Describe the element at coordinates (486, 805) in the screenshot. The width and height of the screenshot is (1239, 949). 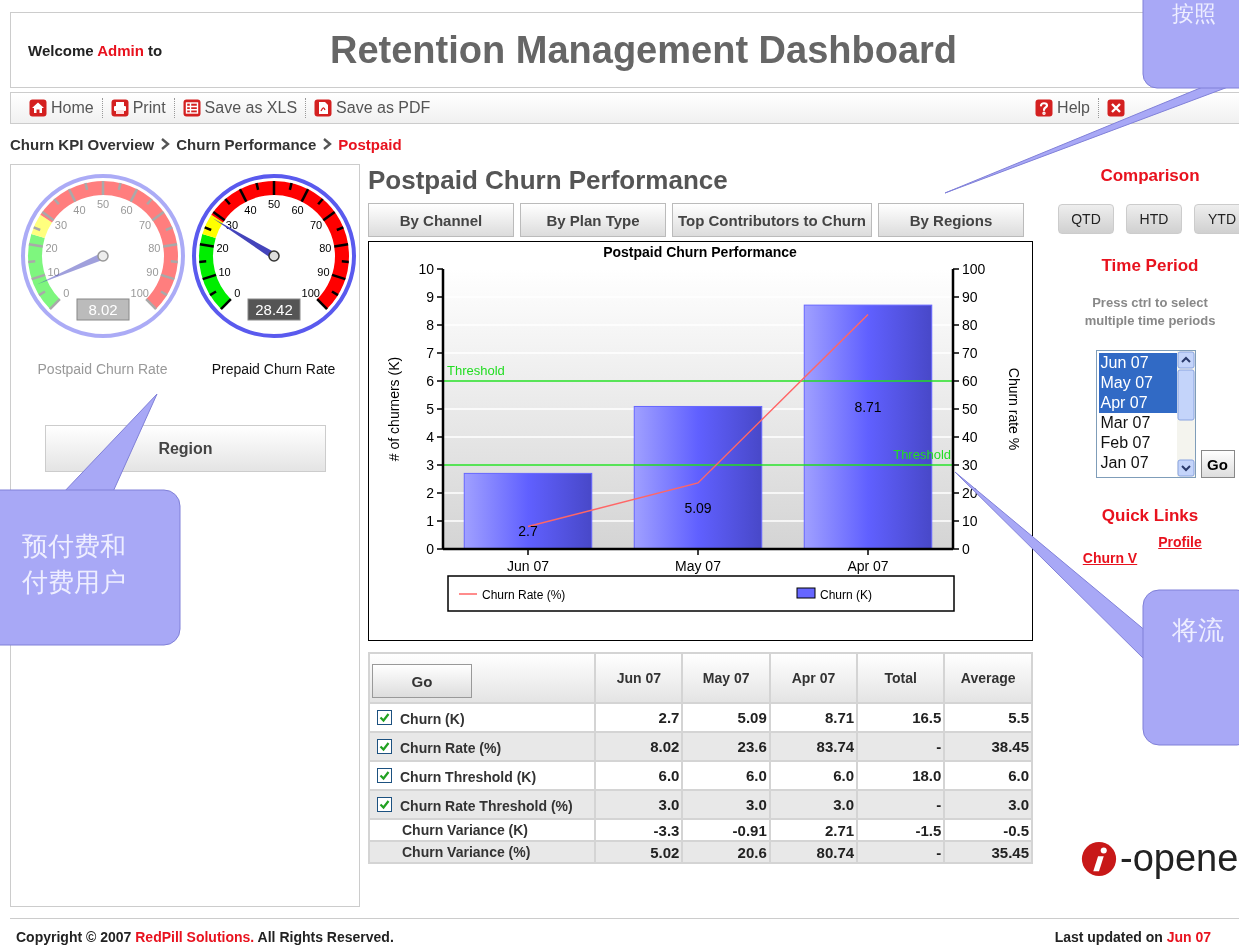
I see `row-label: Churn Rate Threshold (%)` at that location.